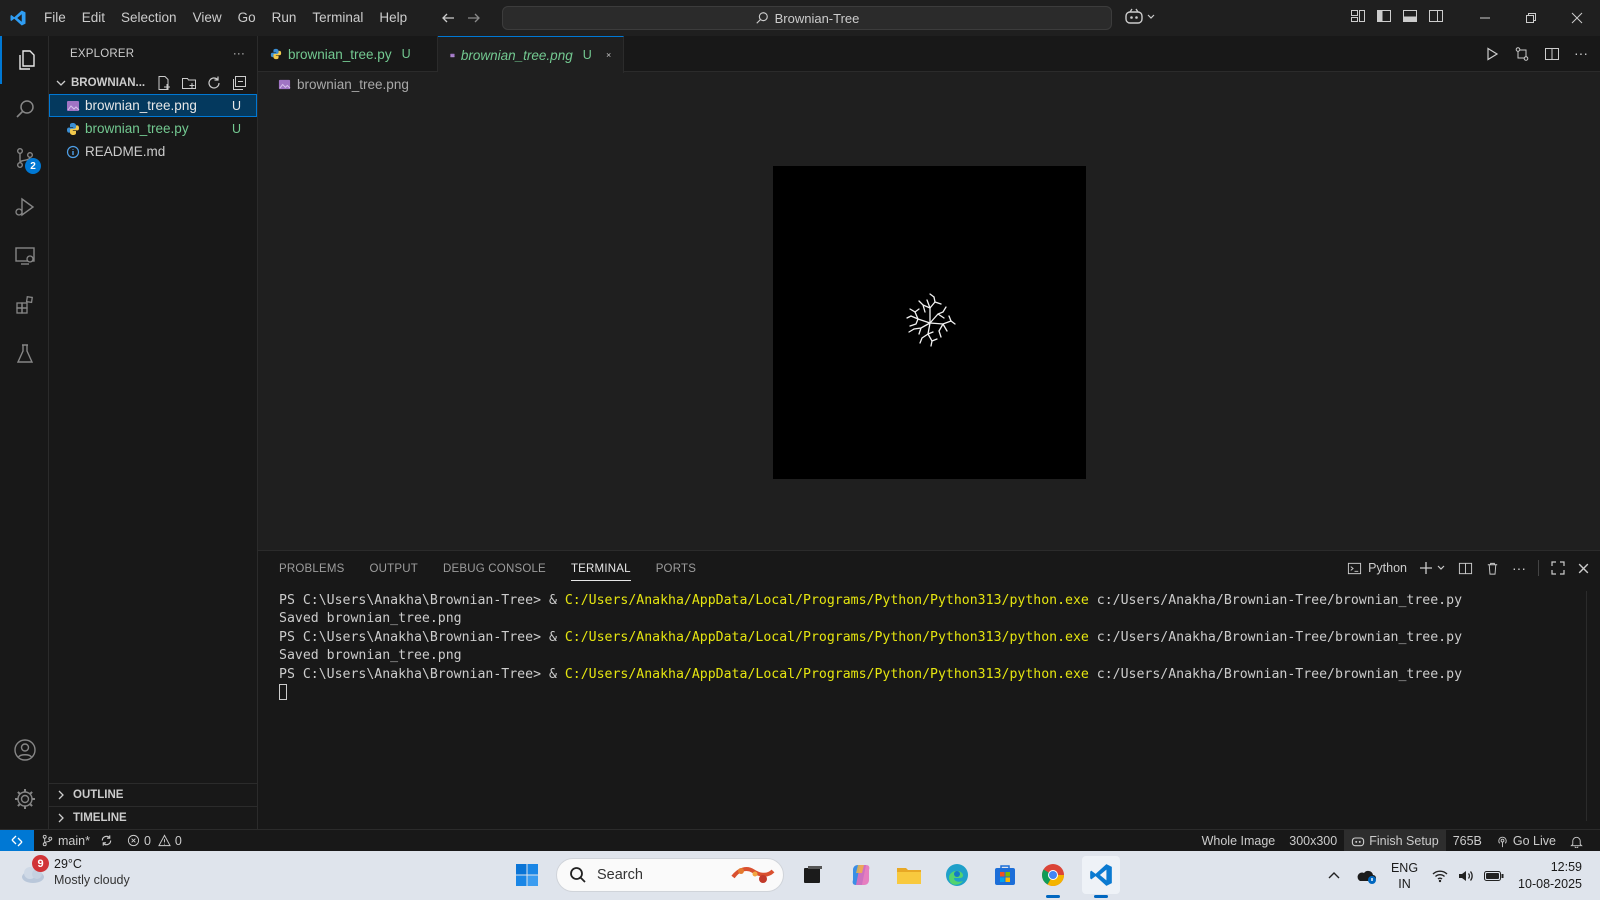 The height and width of the screenshot is (900, 1600). Describe the element at coordinates (133, 840) in the screenshot. I see `error-icon` at that location.